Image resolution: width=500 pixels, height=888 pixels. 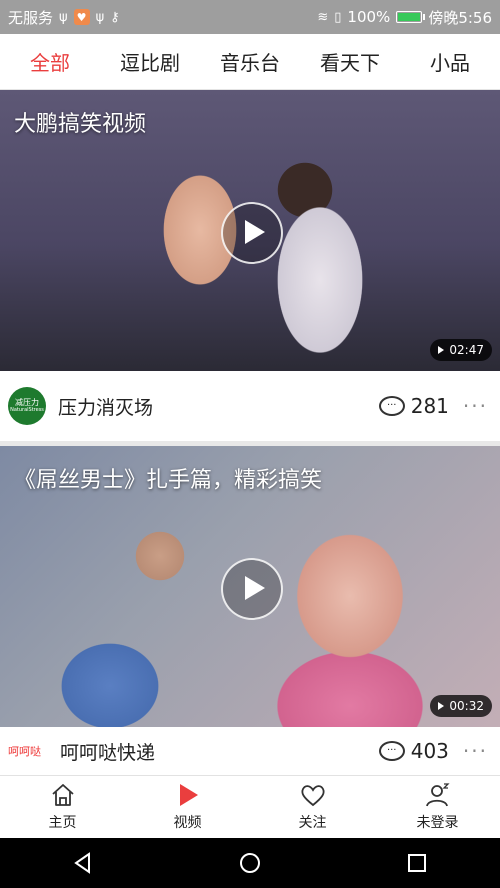 I want to click on duration-badge: 02:47, so click(x=461, y=350).